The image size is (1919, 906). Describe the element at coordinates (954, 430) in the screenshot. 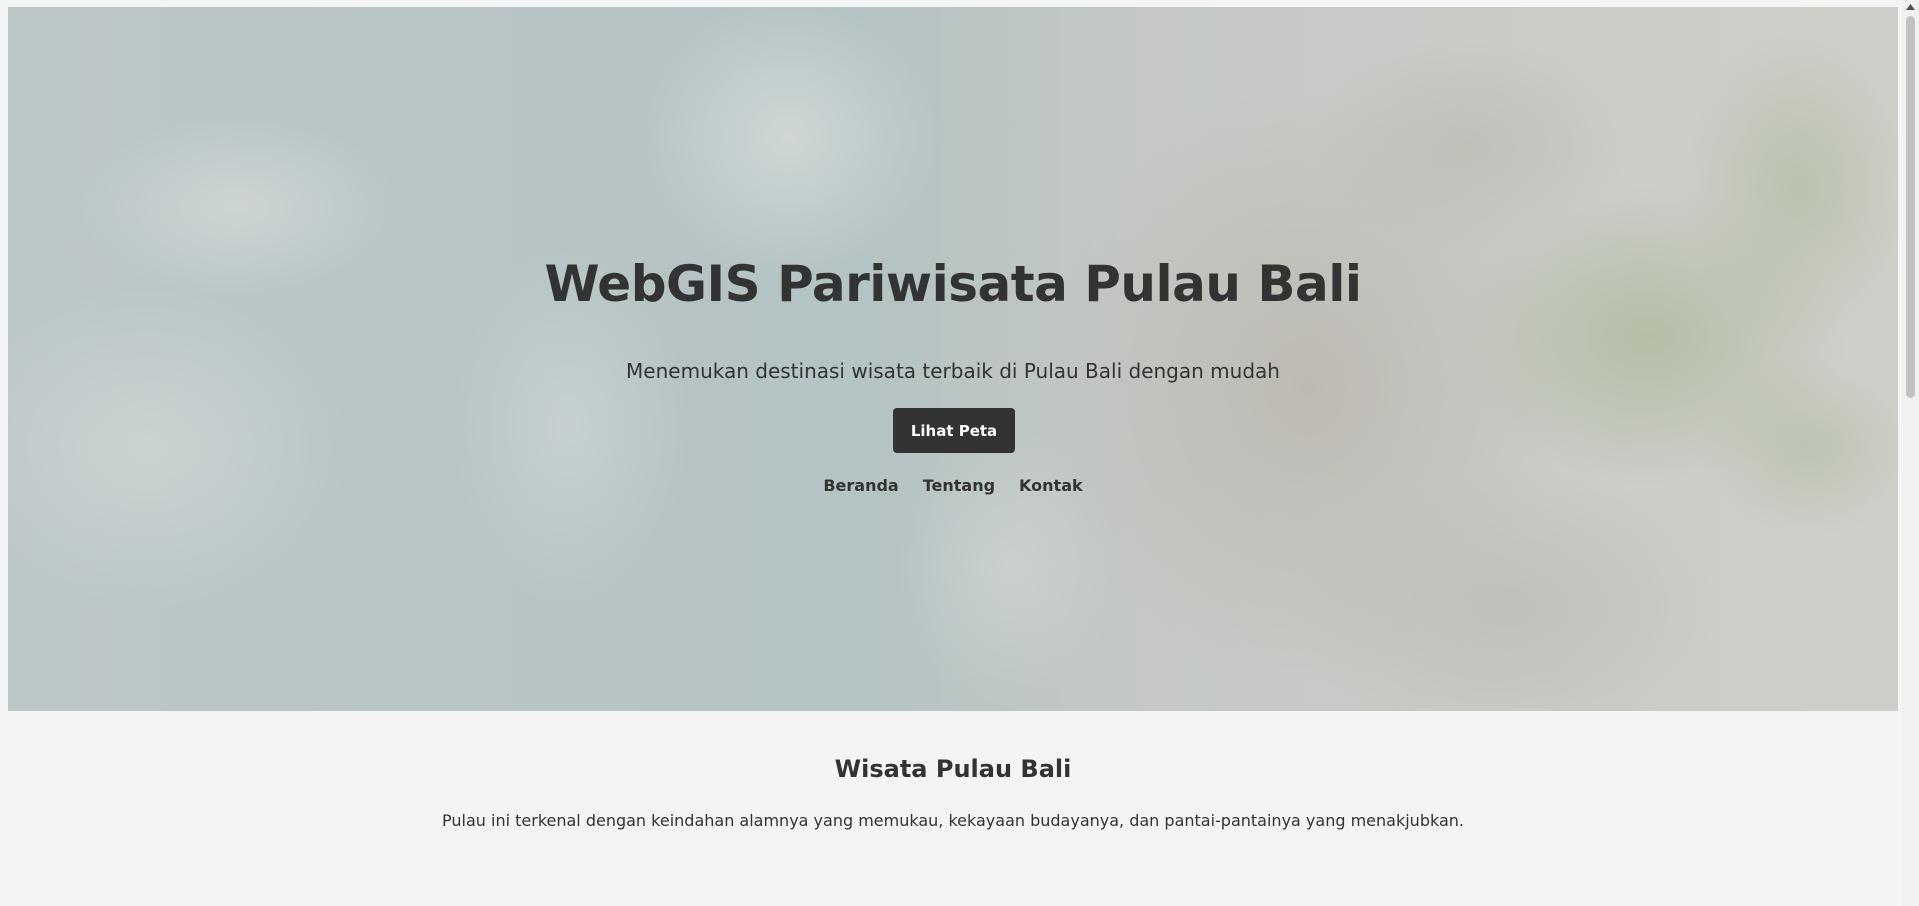

I see `view-map-button: Lihat Peta` at that location.